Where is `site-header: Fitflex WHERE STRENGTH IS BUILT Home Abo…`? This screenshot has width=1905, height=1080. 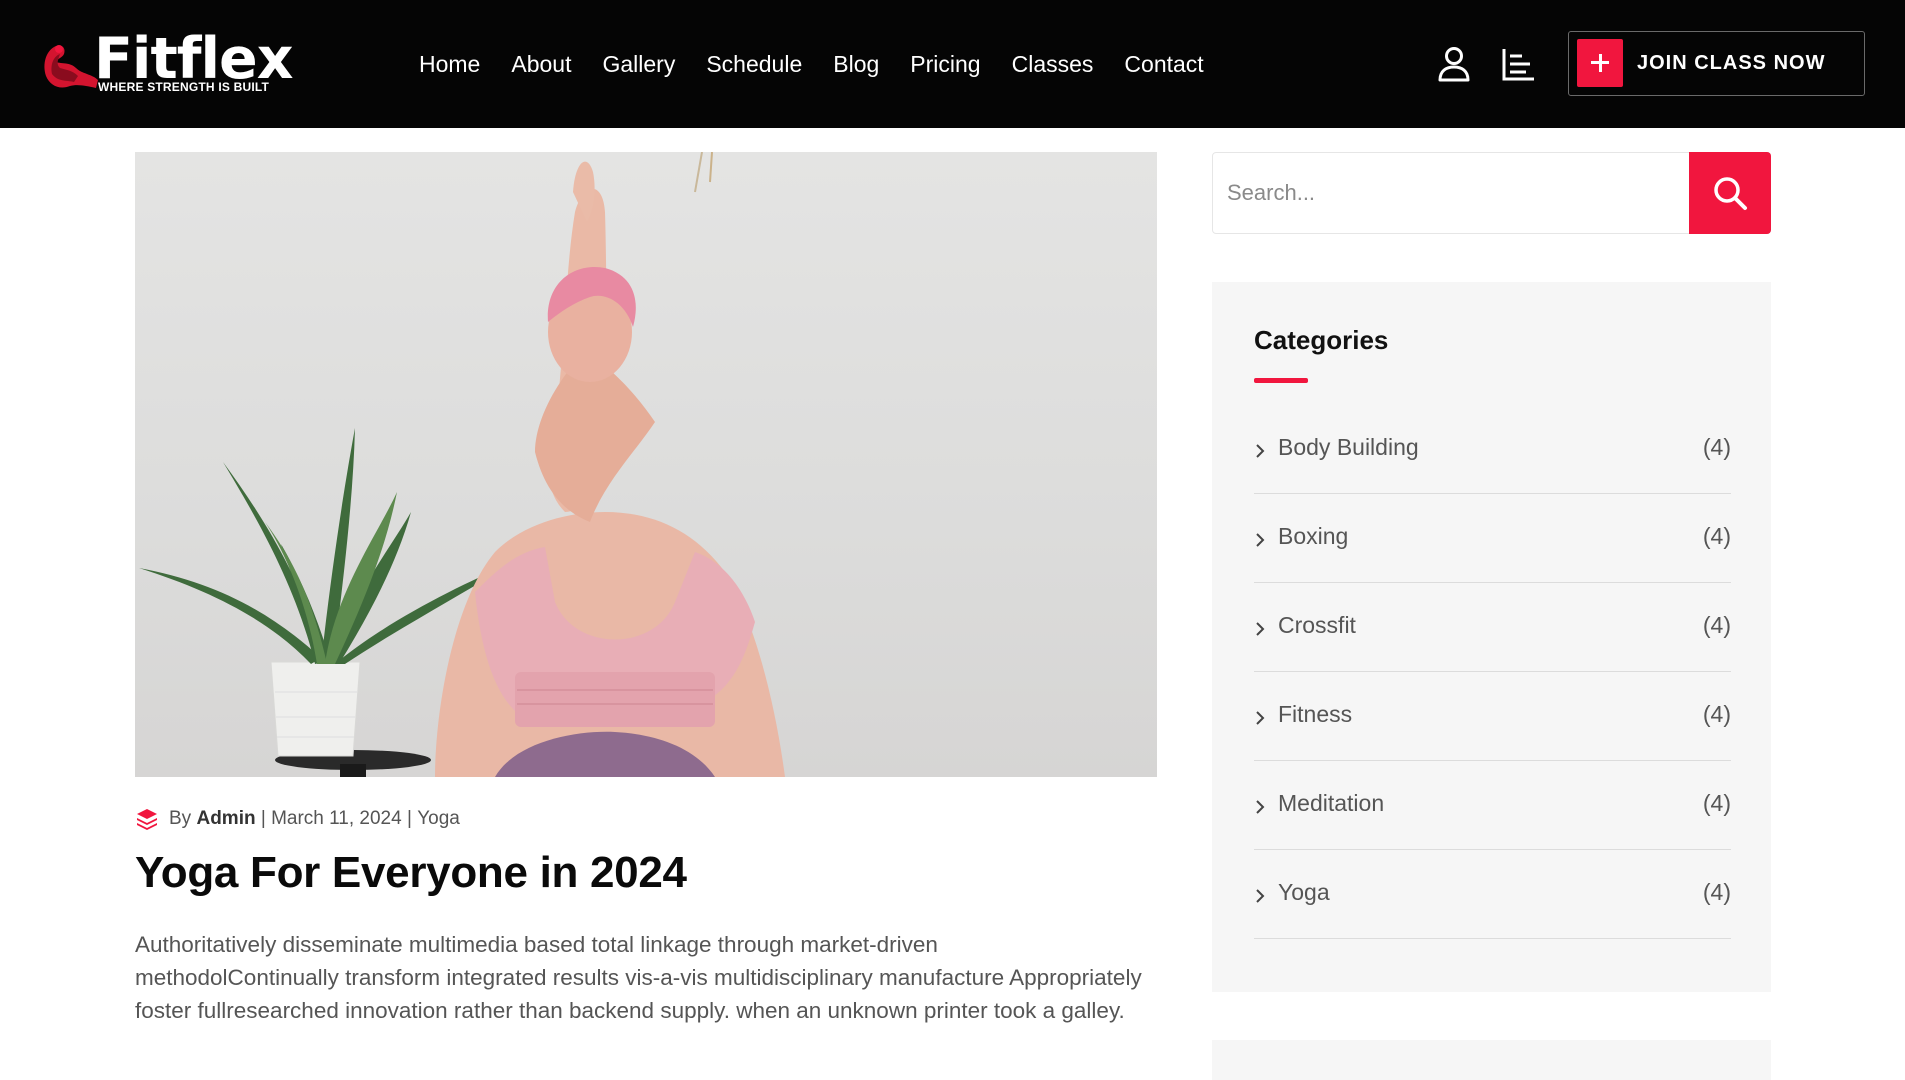
site-header: Fitflex WHERE STRENGTH IS BUILT Home Abo… is located at coordinates (952, 64).